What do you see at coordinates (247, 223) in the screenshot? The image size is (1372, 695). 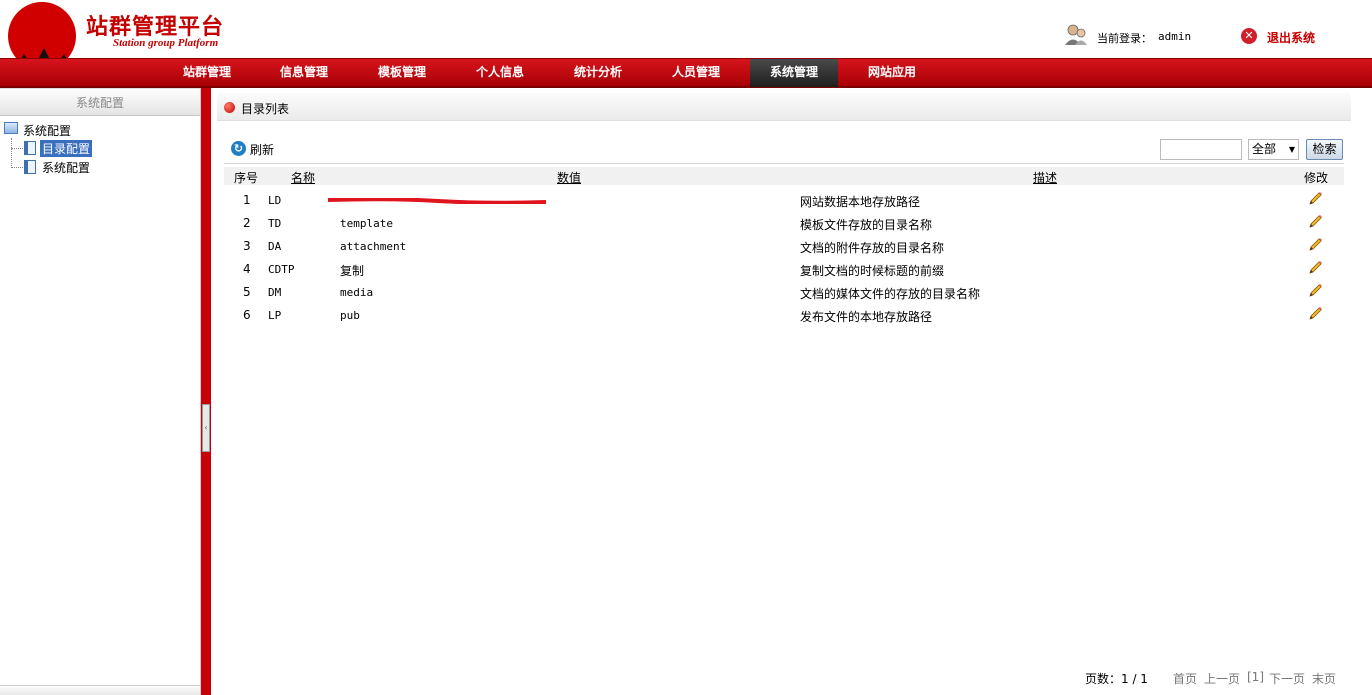 I see `row-number: 2` at bounding box center [247, 223].